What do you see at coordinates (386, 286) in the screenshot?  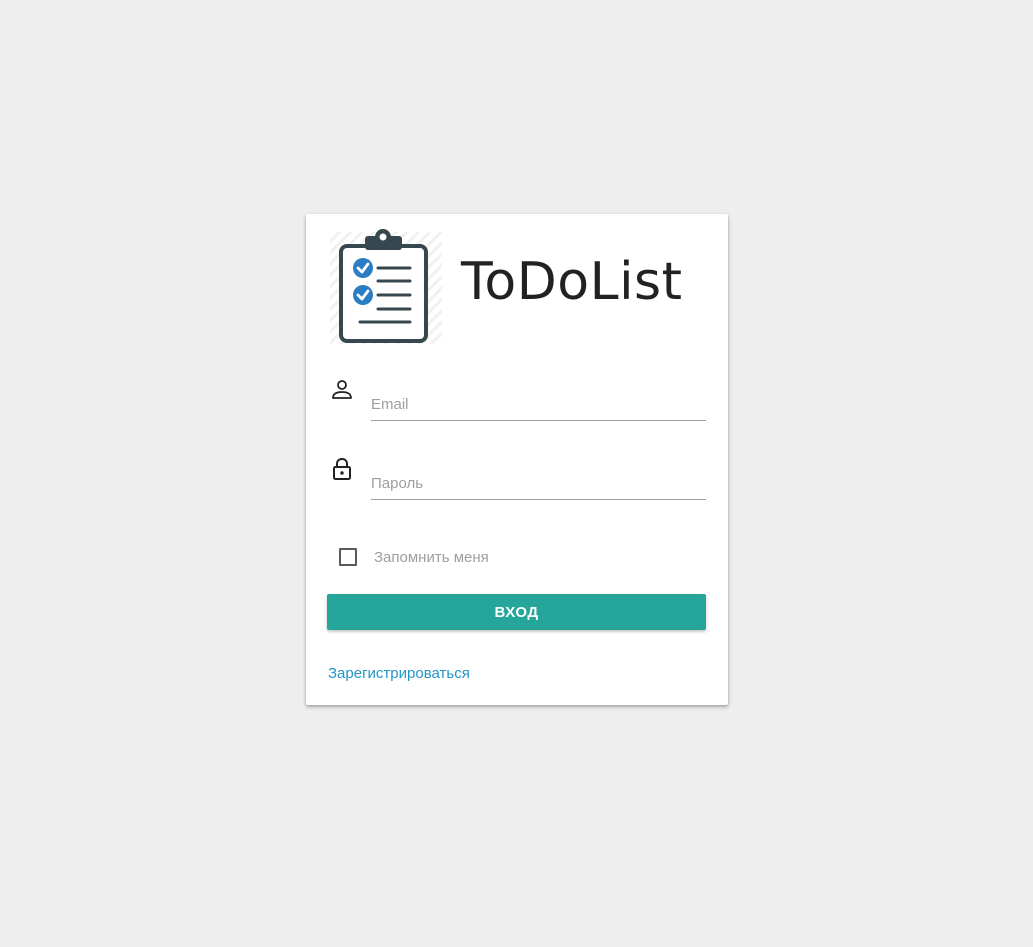 I see `clipboard-checklist-icon` at bounding box center [386, 286].